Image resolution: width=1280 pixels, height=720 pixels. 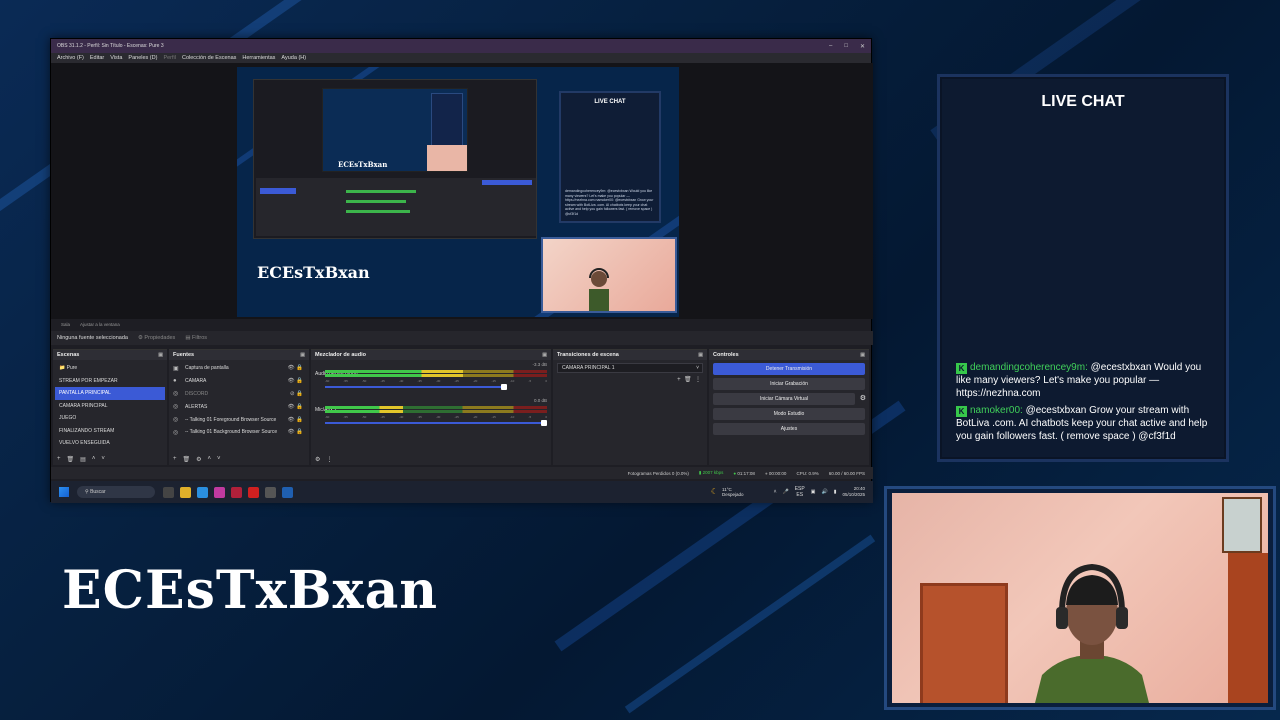 What do you see at coordinates (824, 492) in the screenshot?
I see `volume-icon: 🔊` at bounding box center [824, 492].